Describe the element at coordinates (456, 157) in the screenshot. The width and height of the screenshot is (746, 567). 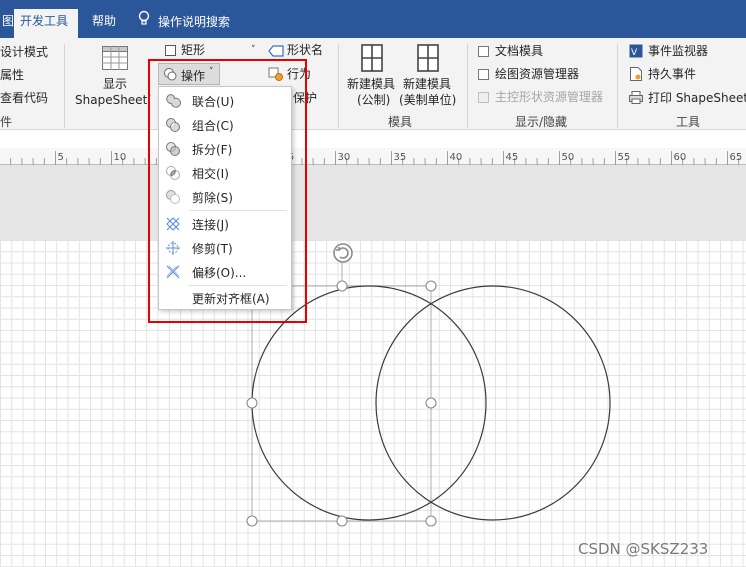
I see `ruler-label: 40` at that location.